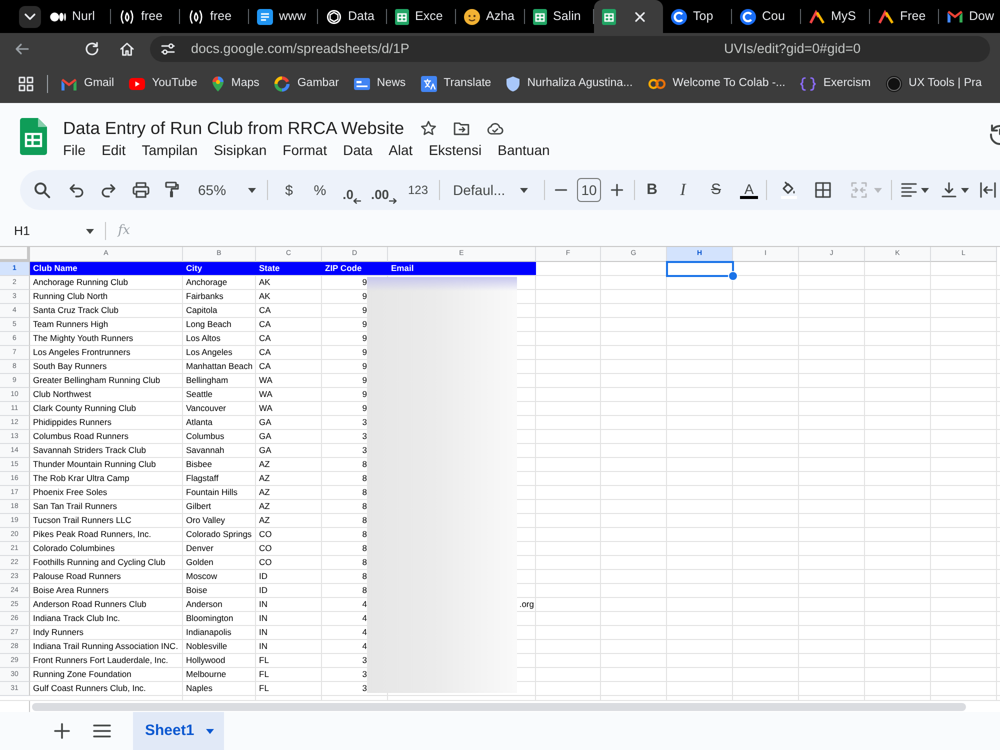  Describe the element at coordinates (106, 507) in the screenshot. I see `table-cell: San Tan Trail Runners` at that location.